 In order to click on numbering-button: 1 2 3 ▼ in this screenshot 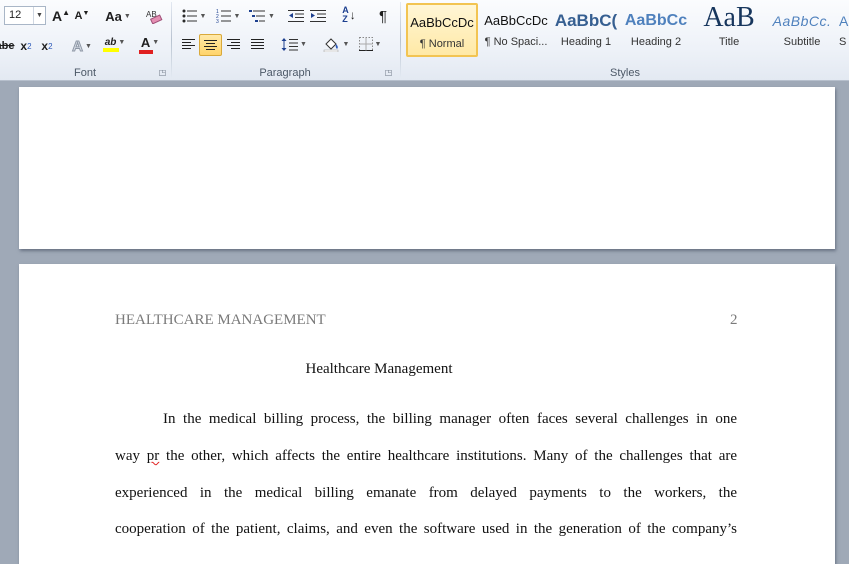, I will do `click(228, 16)`.